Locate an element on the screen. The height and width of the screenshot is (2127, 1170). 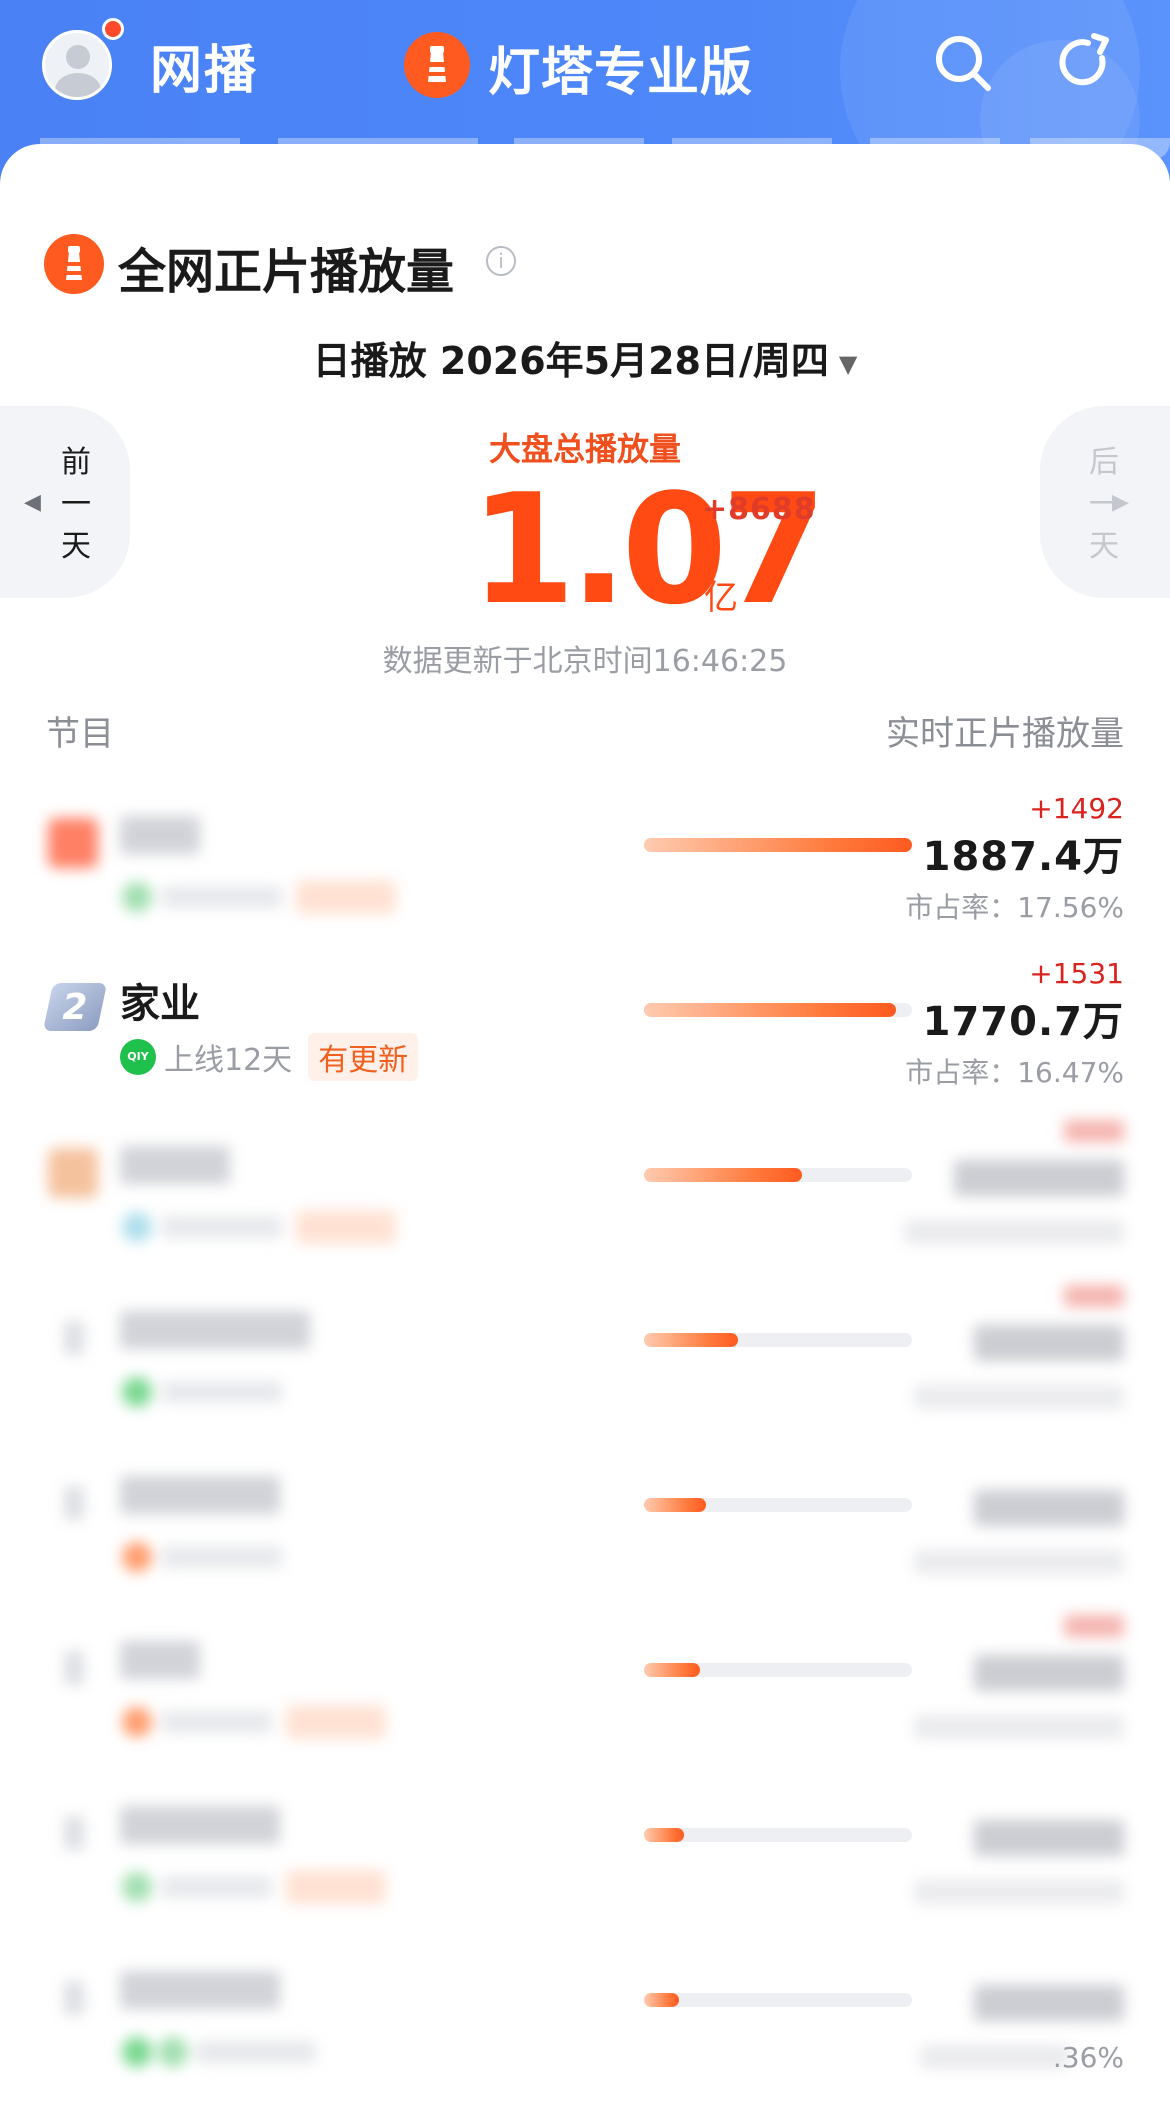
info-icon: i is located at coordinates (501, 261).